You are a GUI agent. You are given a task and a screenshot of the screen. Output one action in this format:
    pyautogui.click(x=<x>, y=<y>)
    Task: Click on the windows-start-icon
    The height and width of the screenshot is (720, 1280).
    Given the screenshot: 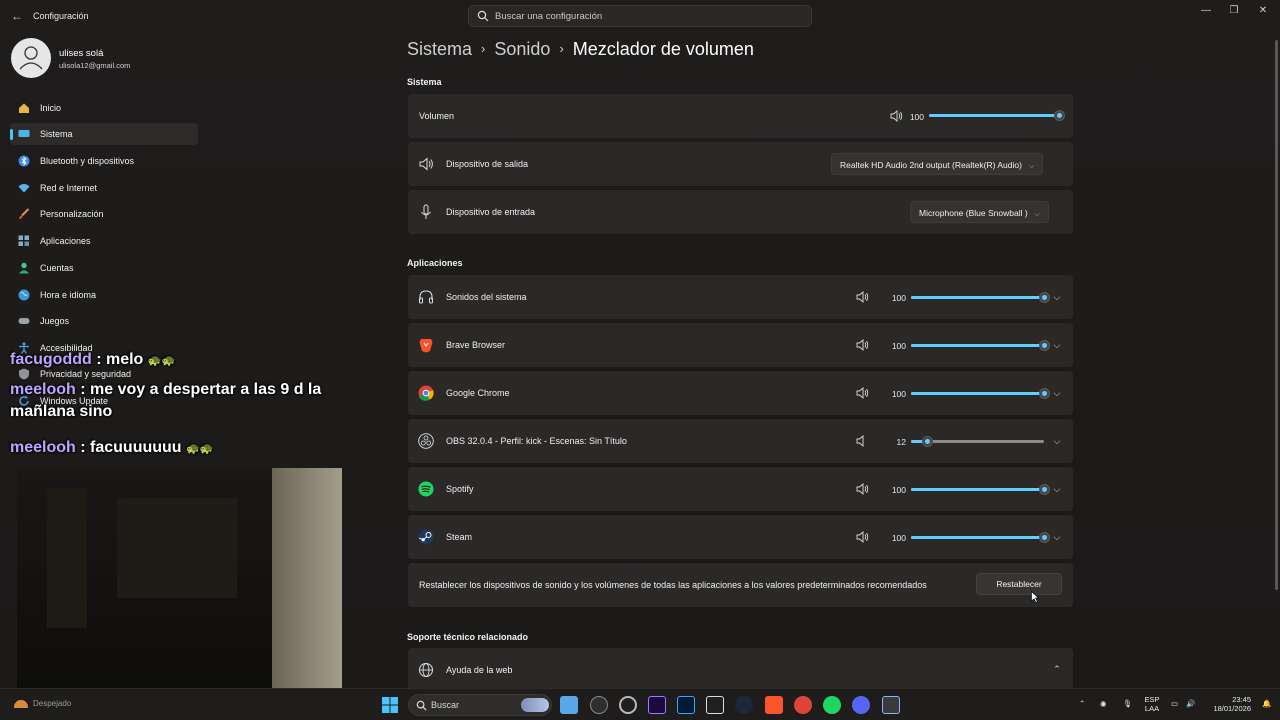 What is the action you would take?
    pyautogui.click(x=390, y=705)
    